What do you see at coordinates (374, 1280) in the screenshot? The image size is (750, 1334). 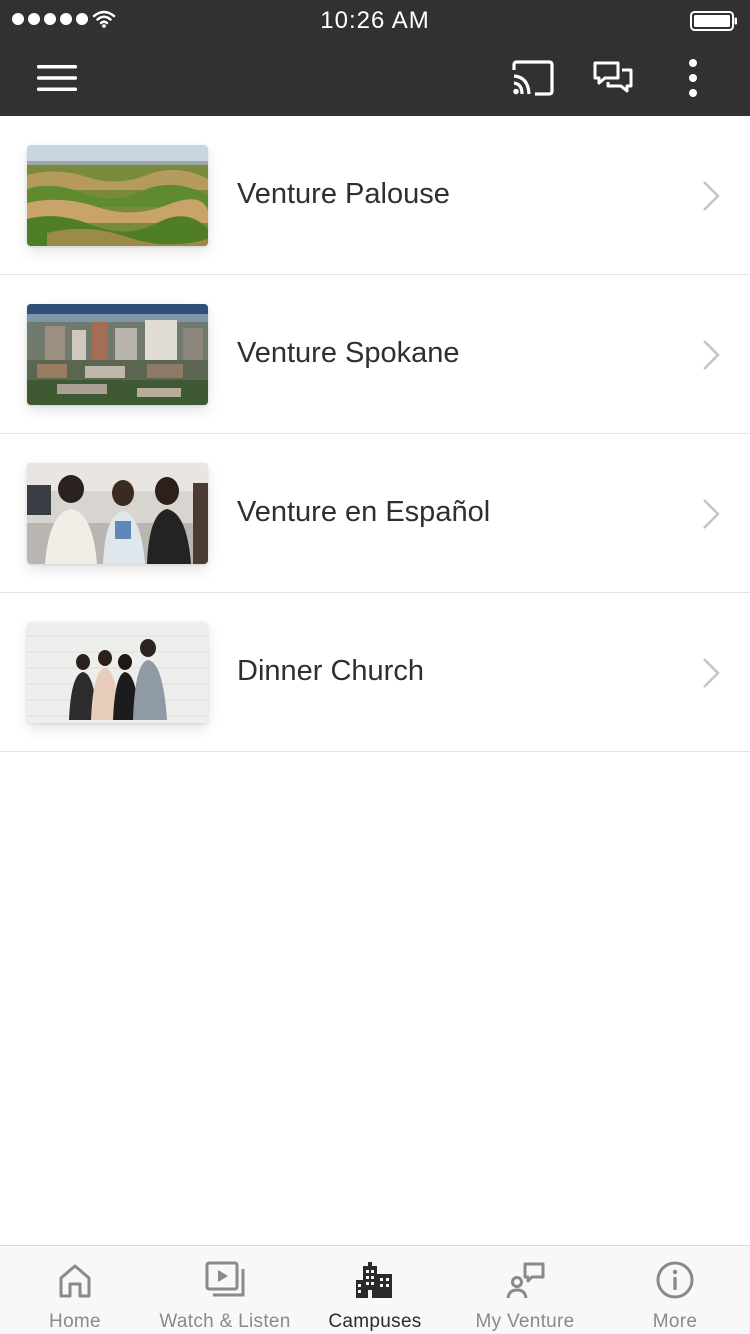 I see `buildings-icon` at bounding box center [374, 1280].